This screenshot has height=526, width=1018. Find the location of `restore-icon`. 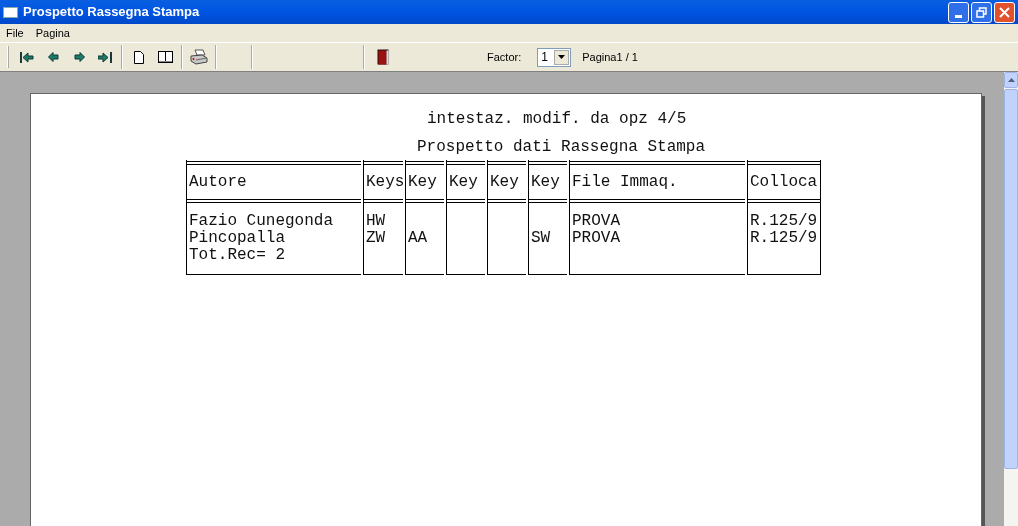

restore-icon is located at coordinates (981, 12).